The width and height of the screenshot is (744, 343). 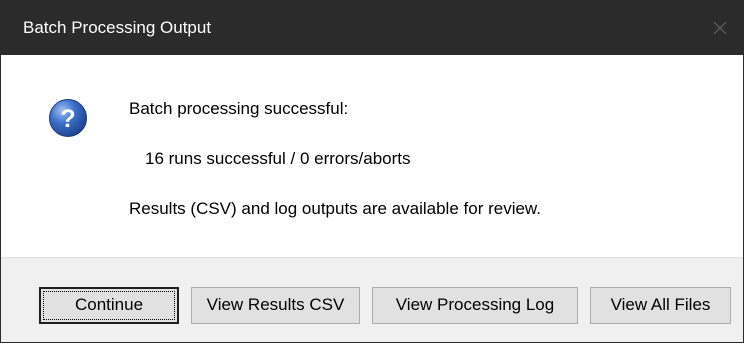 I want to click on message-heading: Batch processing successful:, so click(x=239, y=108).